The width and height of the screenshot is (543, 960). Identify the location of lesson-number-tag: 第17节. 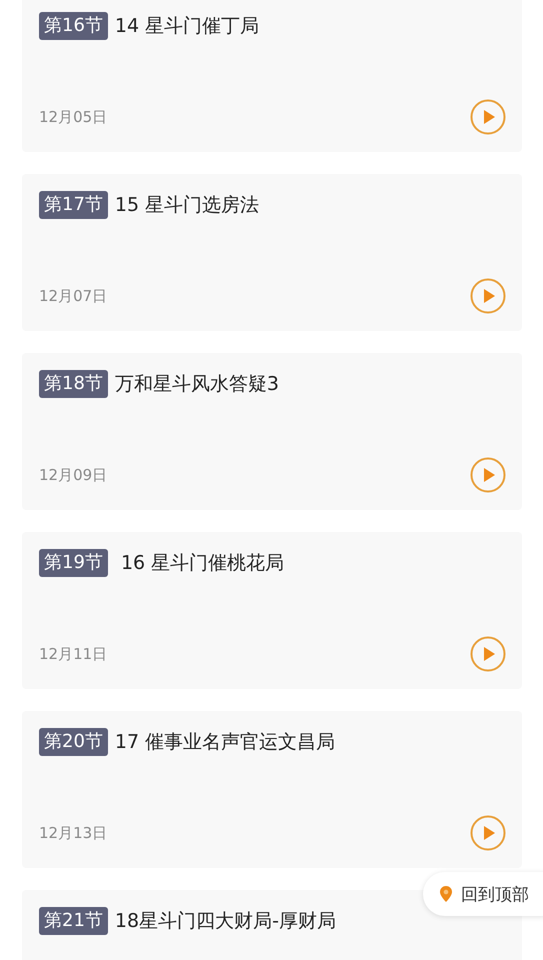
(73, 205).